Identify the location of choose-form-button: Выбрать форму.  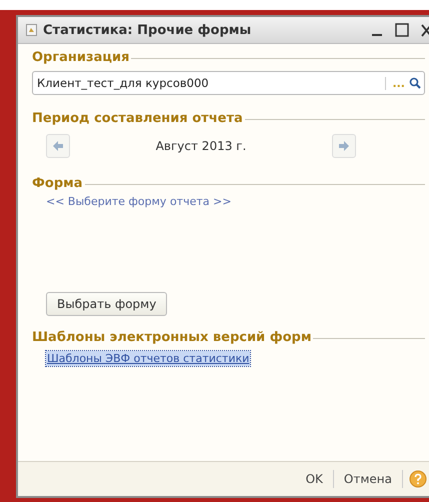
(107, 304).